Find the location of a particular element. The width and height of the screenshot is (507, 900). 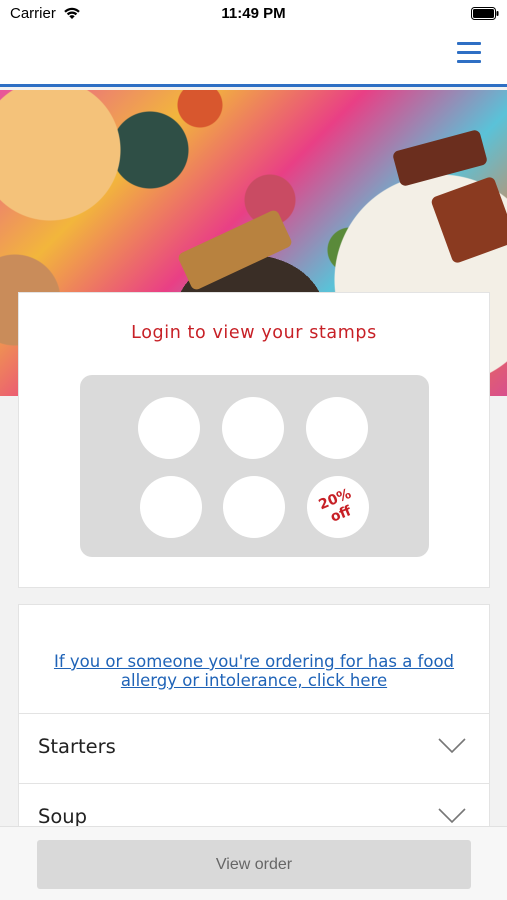

app-header is located at coordinates (253, 58).